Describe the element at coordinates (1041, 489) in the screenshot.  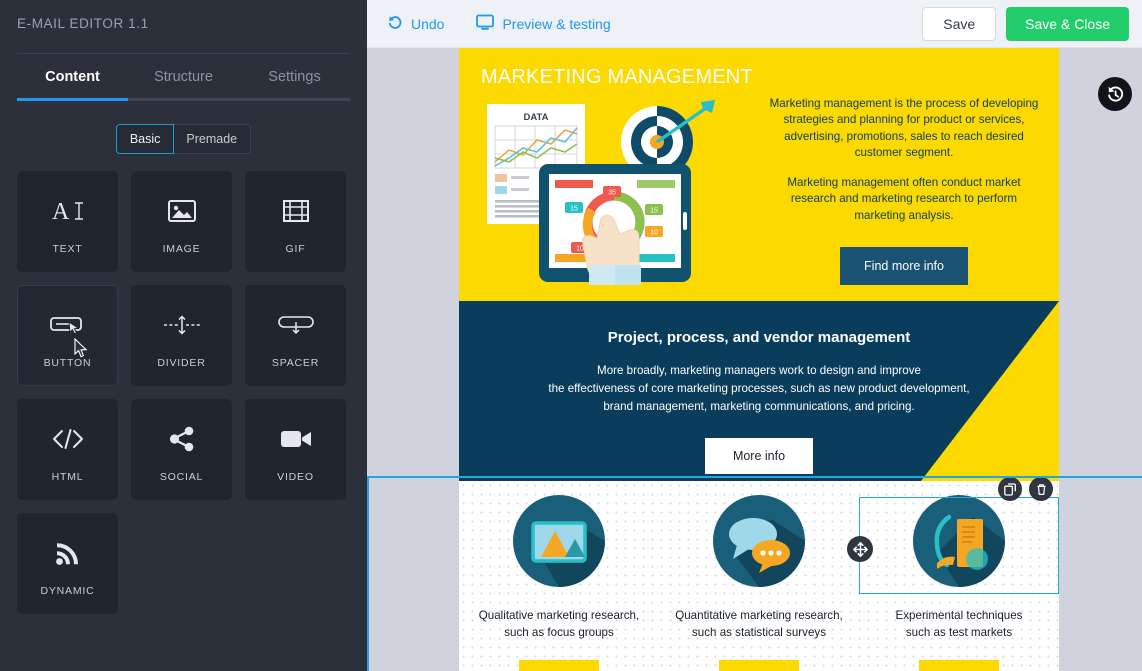
I see `trash-icon` at that location.